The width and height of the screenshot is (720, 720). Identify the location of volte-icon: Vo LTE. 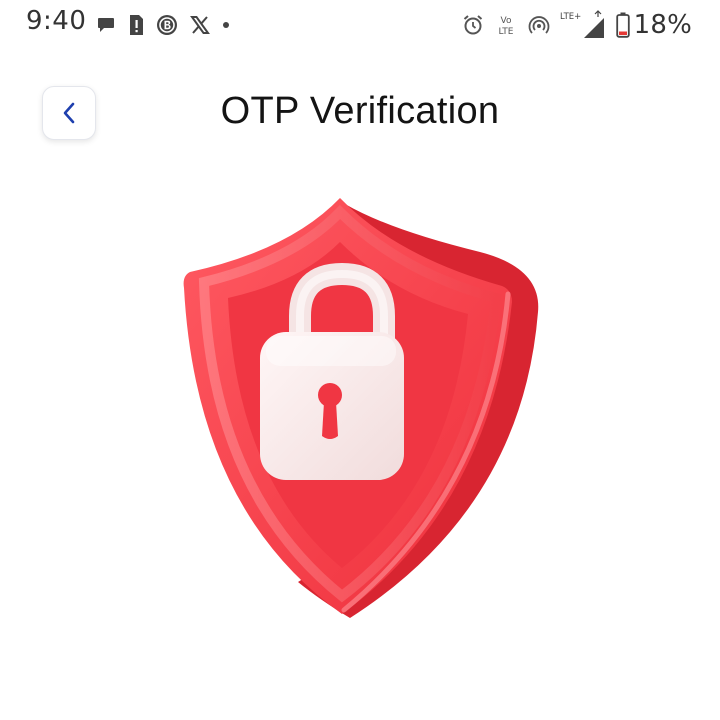
(505, 26).